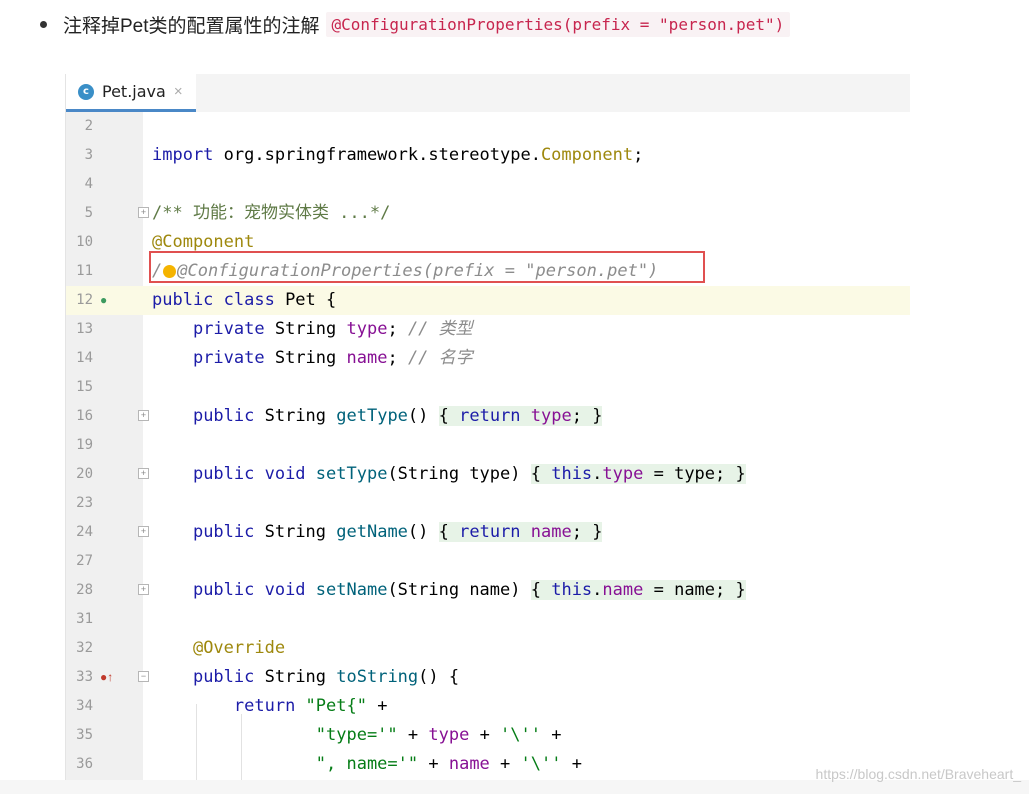  What do you see at coordinates (488, 445) in the screenshot?
I see `code-line: 19` at bounding box center [488, 445].